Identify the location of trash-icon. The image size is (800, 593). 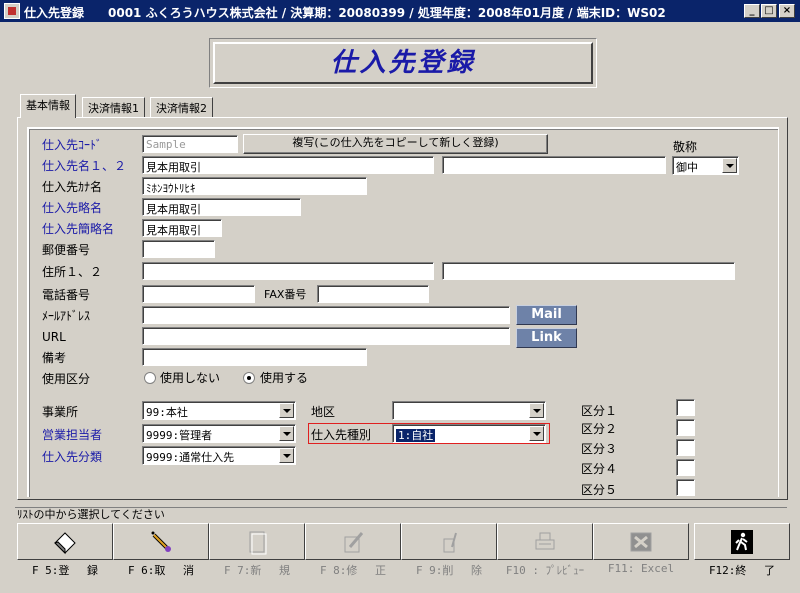
(450, 542).